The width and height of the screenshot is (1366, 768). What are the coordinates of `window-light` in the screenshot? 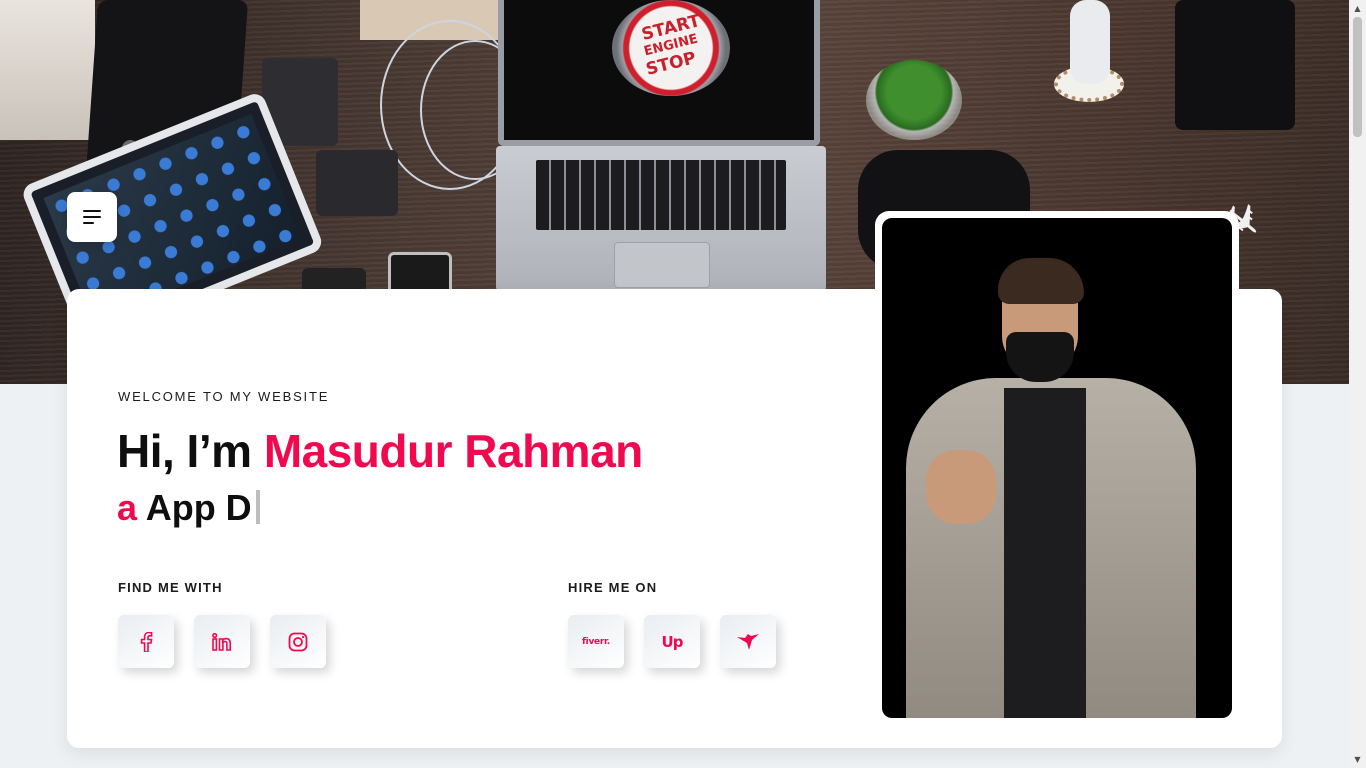 It's located at (47, 70).